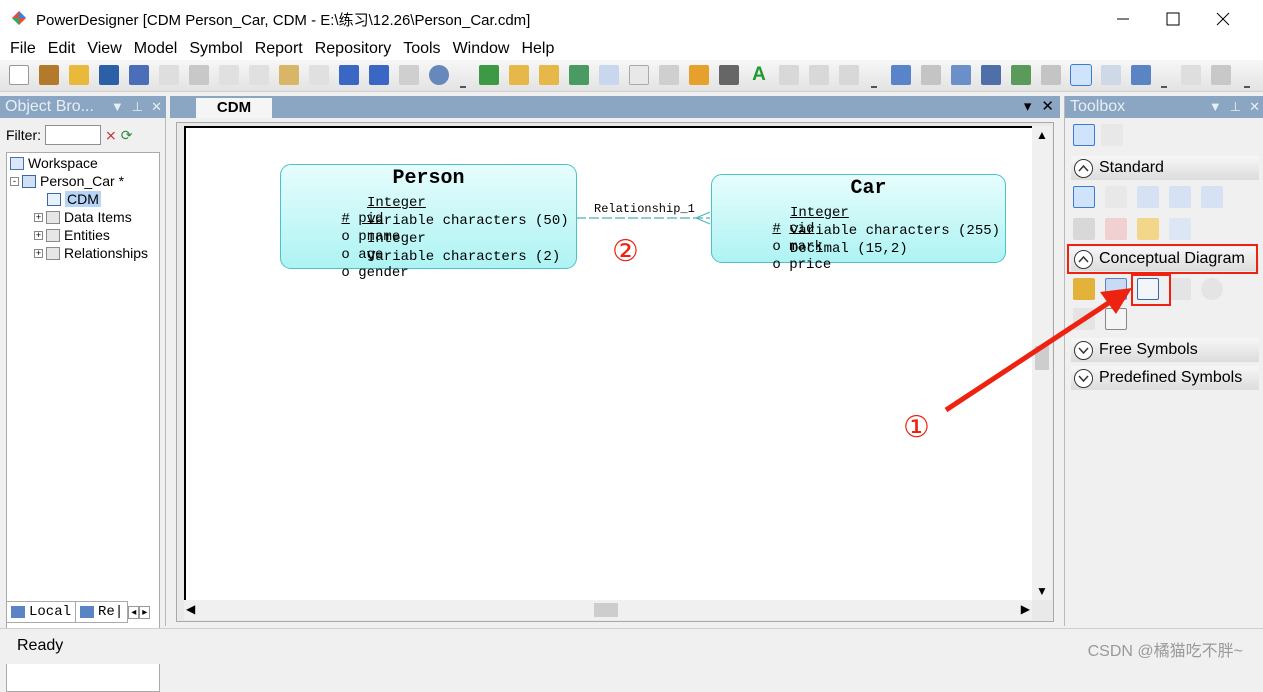  I want to click on model-icon, so click(489, 75).